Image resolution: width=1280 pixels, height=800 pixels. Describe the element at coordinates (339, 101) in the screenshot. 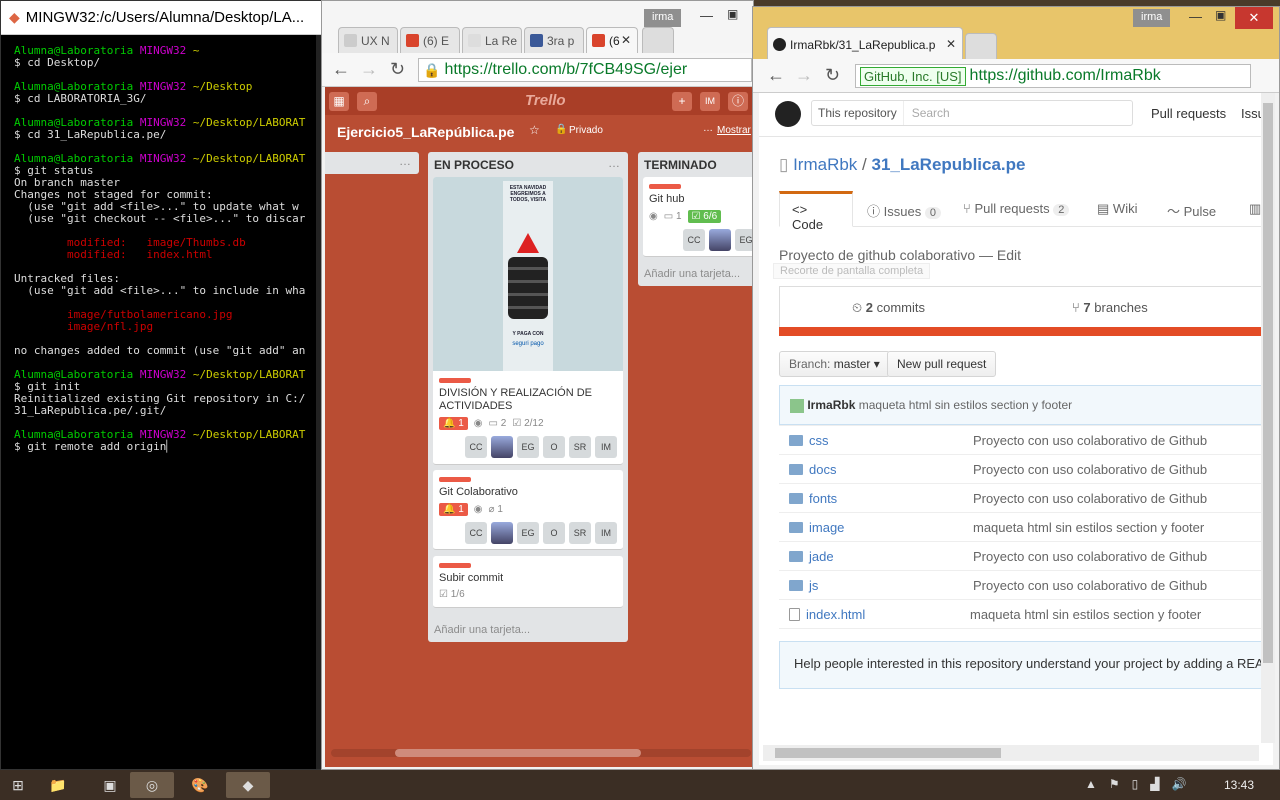

I see `boards-icon: ▦` at that location.